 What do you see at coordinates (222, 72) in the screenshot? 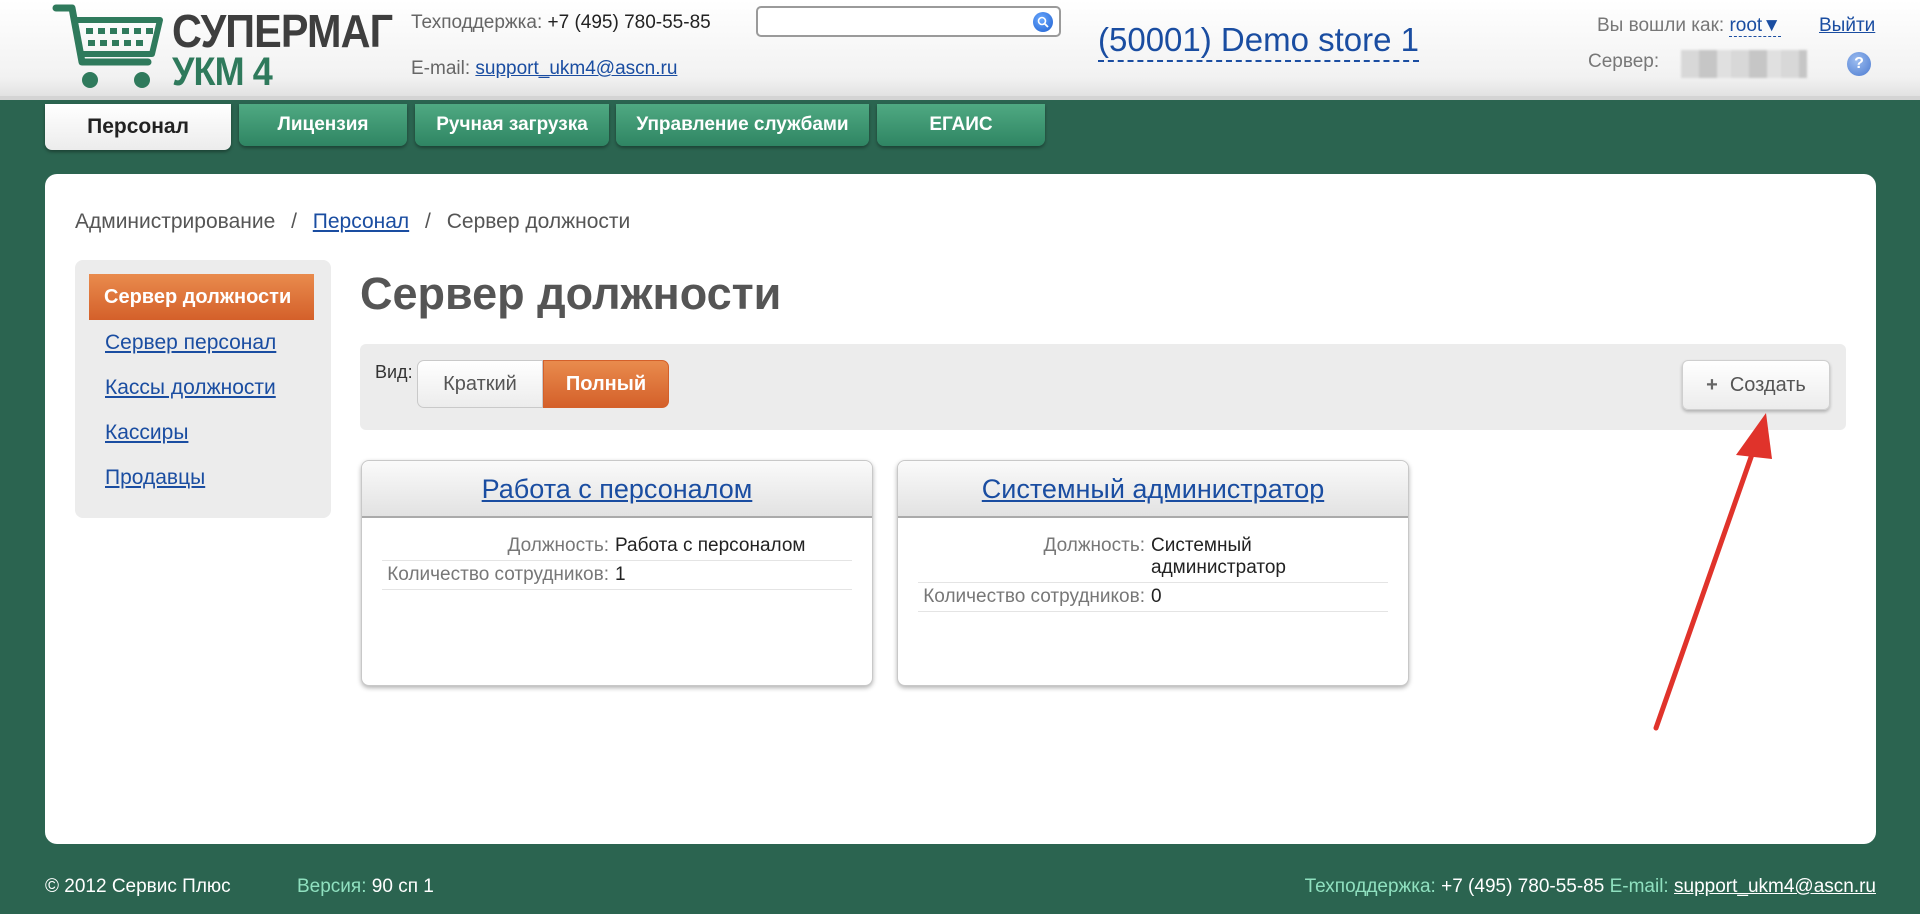
I see `logo-text-ukm: УКМ 4` at bounding box center [222, 72].